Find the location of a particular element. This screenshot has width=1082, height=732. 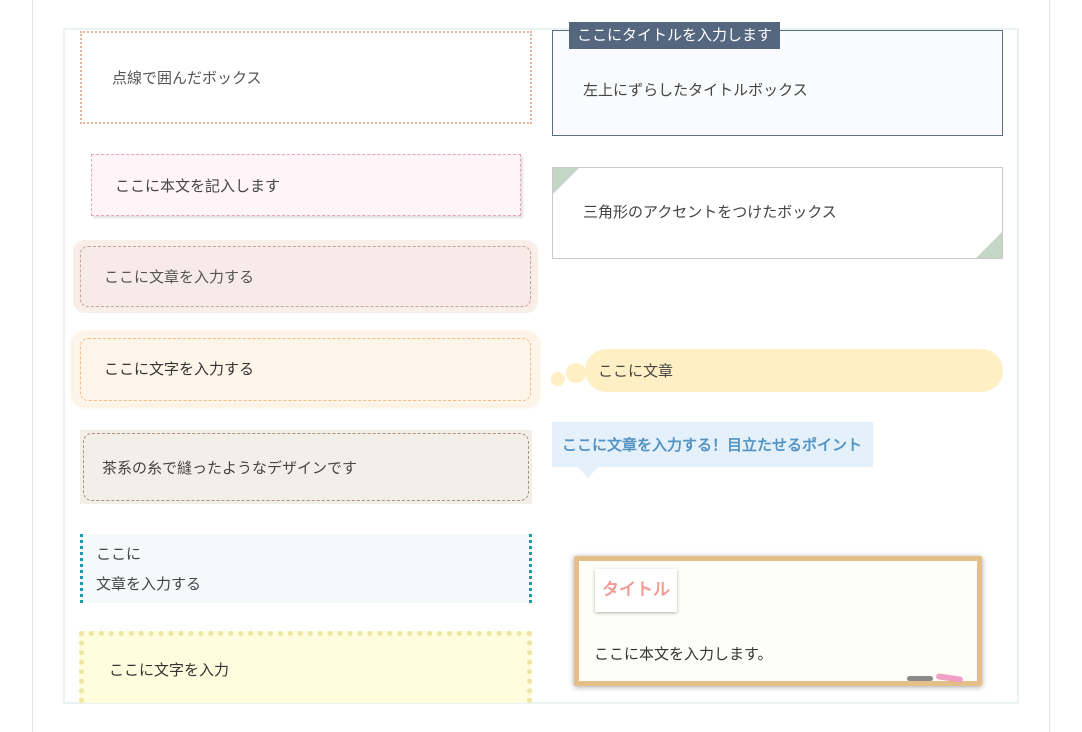

yellow-dotted-text: ここに文字を入力 is located at coordinates (169, 670).